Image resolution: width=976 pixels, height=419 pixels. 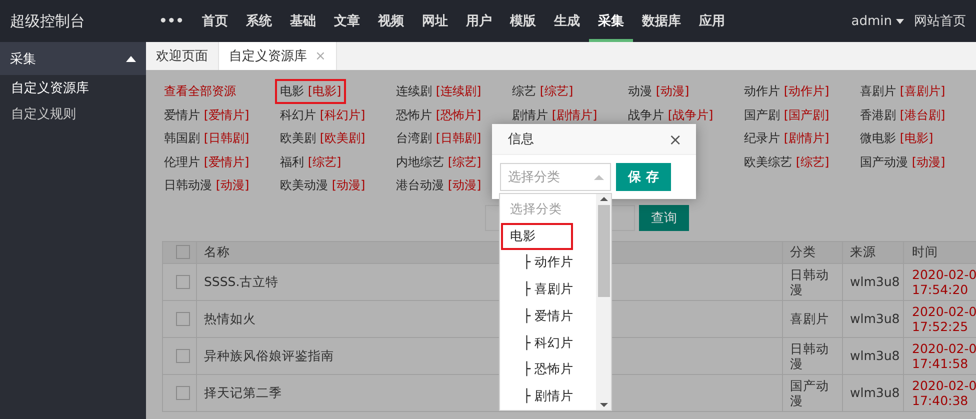 I want to click on nav-item: 基础, so click(x=302, y=21).